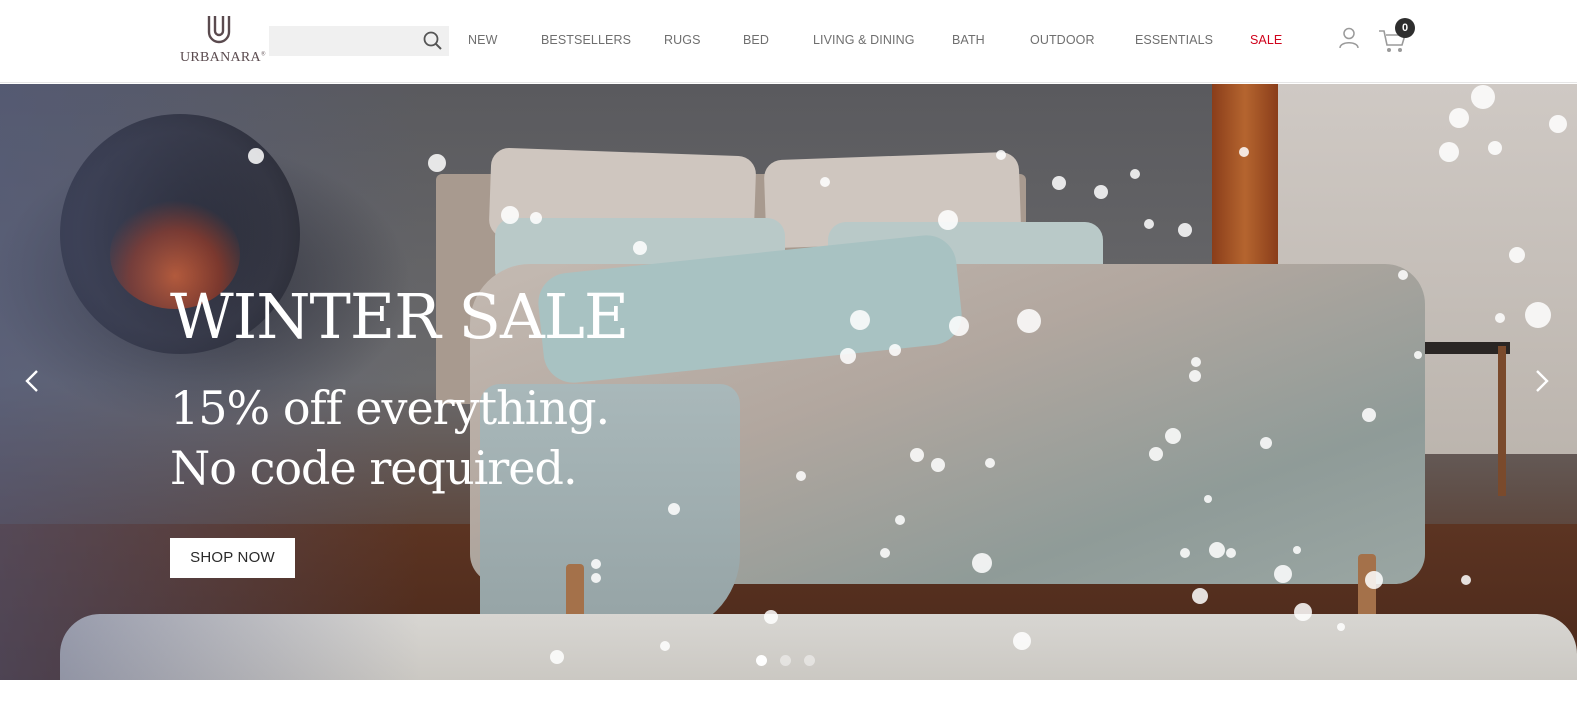 This screenshot has height=723, width=1577. I want to click on search-icon, so click(432, 40).